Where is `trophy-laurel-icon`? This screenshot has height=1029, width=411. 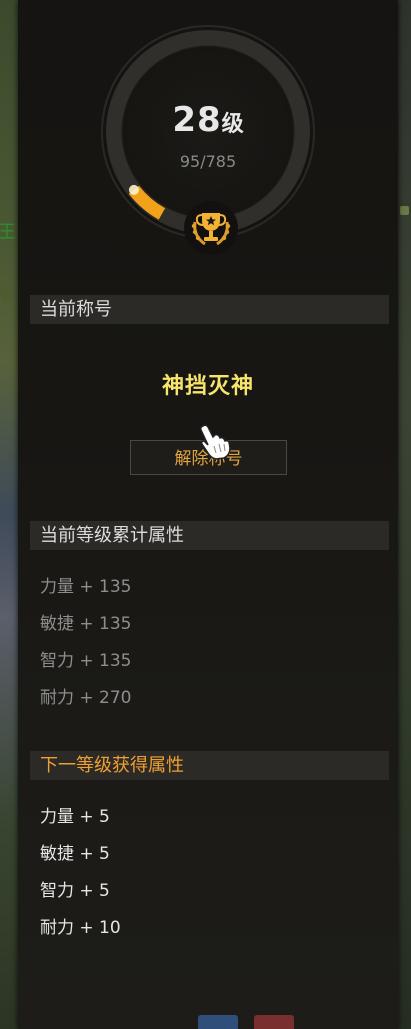 trophy-laurel-icon is located at coordinates (211, 228).